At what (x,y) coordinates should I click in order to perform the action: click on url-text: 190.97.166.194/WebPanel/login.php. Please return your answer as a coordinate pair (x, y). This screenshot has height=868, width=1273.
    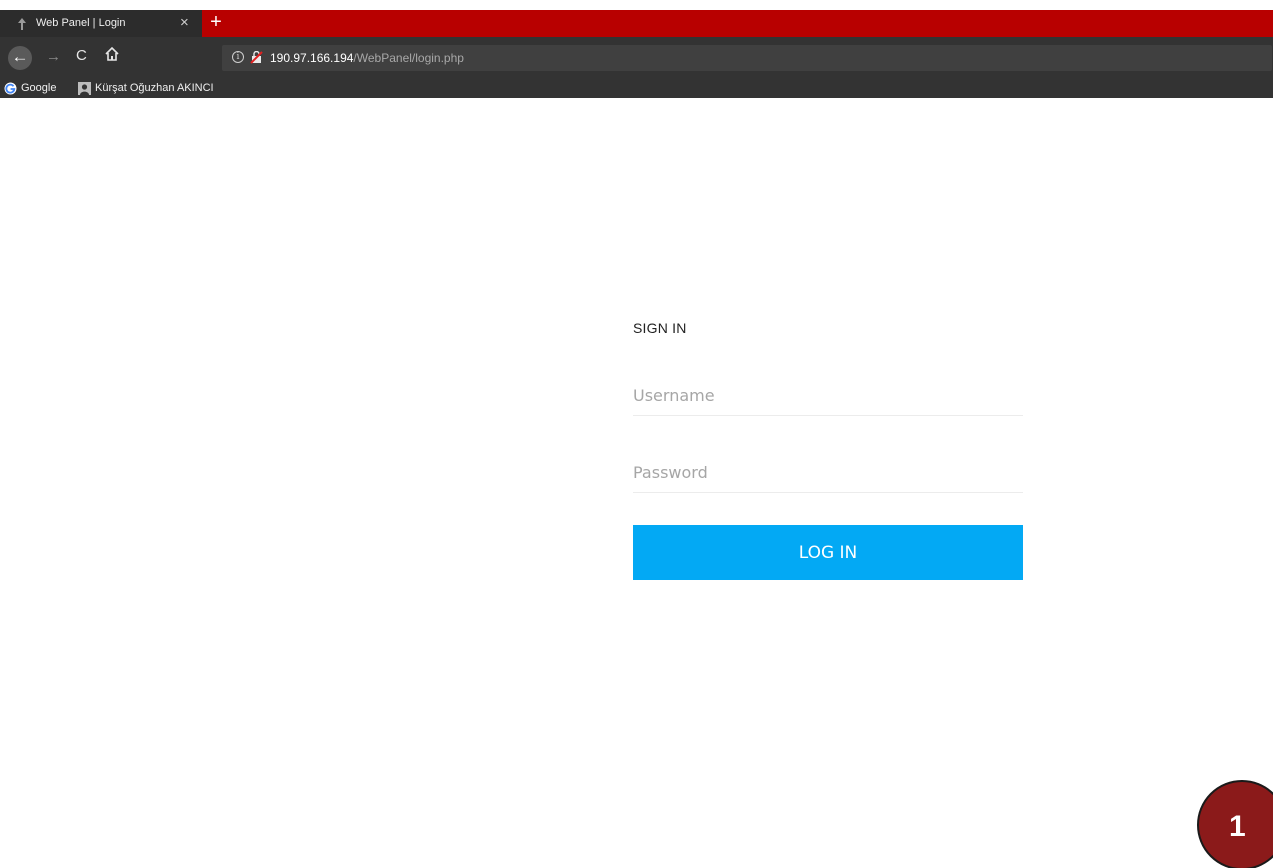
    Looking at the image, I should click on (367, 58).